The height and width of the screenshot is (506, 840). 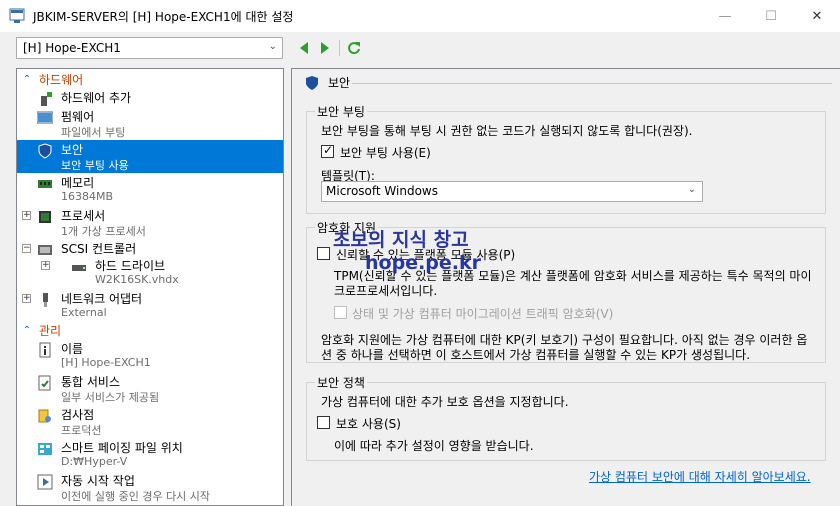 What do you see at coordinates (341, 382) in the screenshot?
I see `security-policy-group-label: 보안 정책` at bounding box center [341, 382].